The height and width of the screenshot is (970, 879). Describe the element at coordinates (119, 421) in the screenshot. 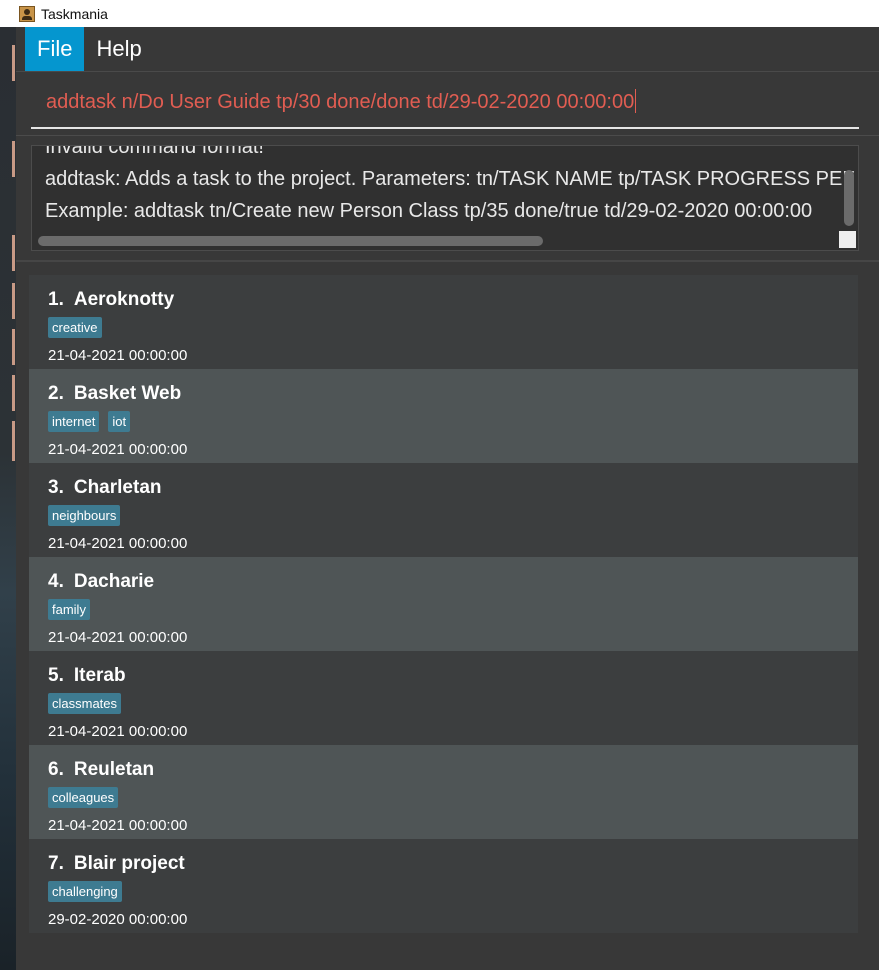

I see `tag-badge: iot` at that location.